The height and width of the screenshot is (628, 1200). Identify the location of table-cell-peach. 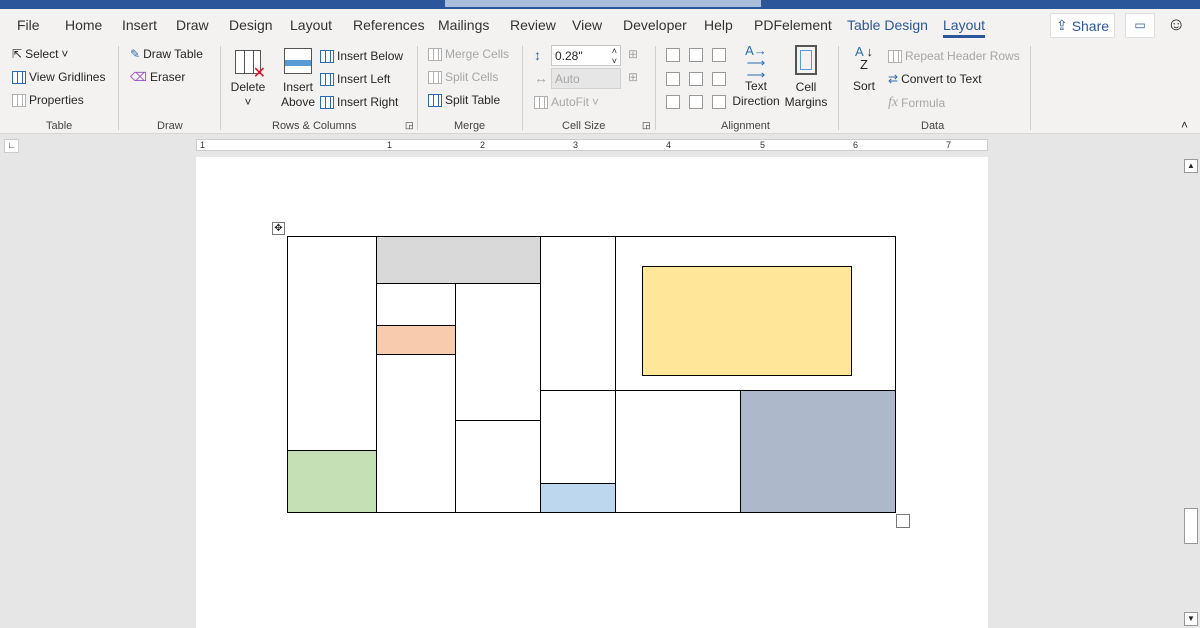
(416, 340).